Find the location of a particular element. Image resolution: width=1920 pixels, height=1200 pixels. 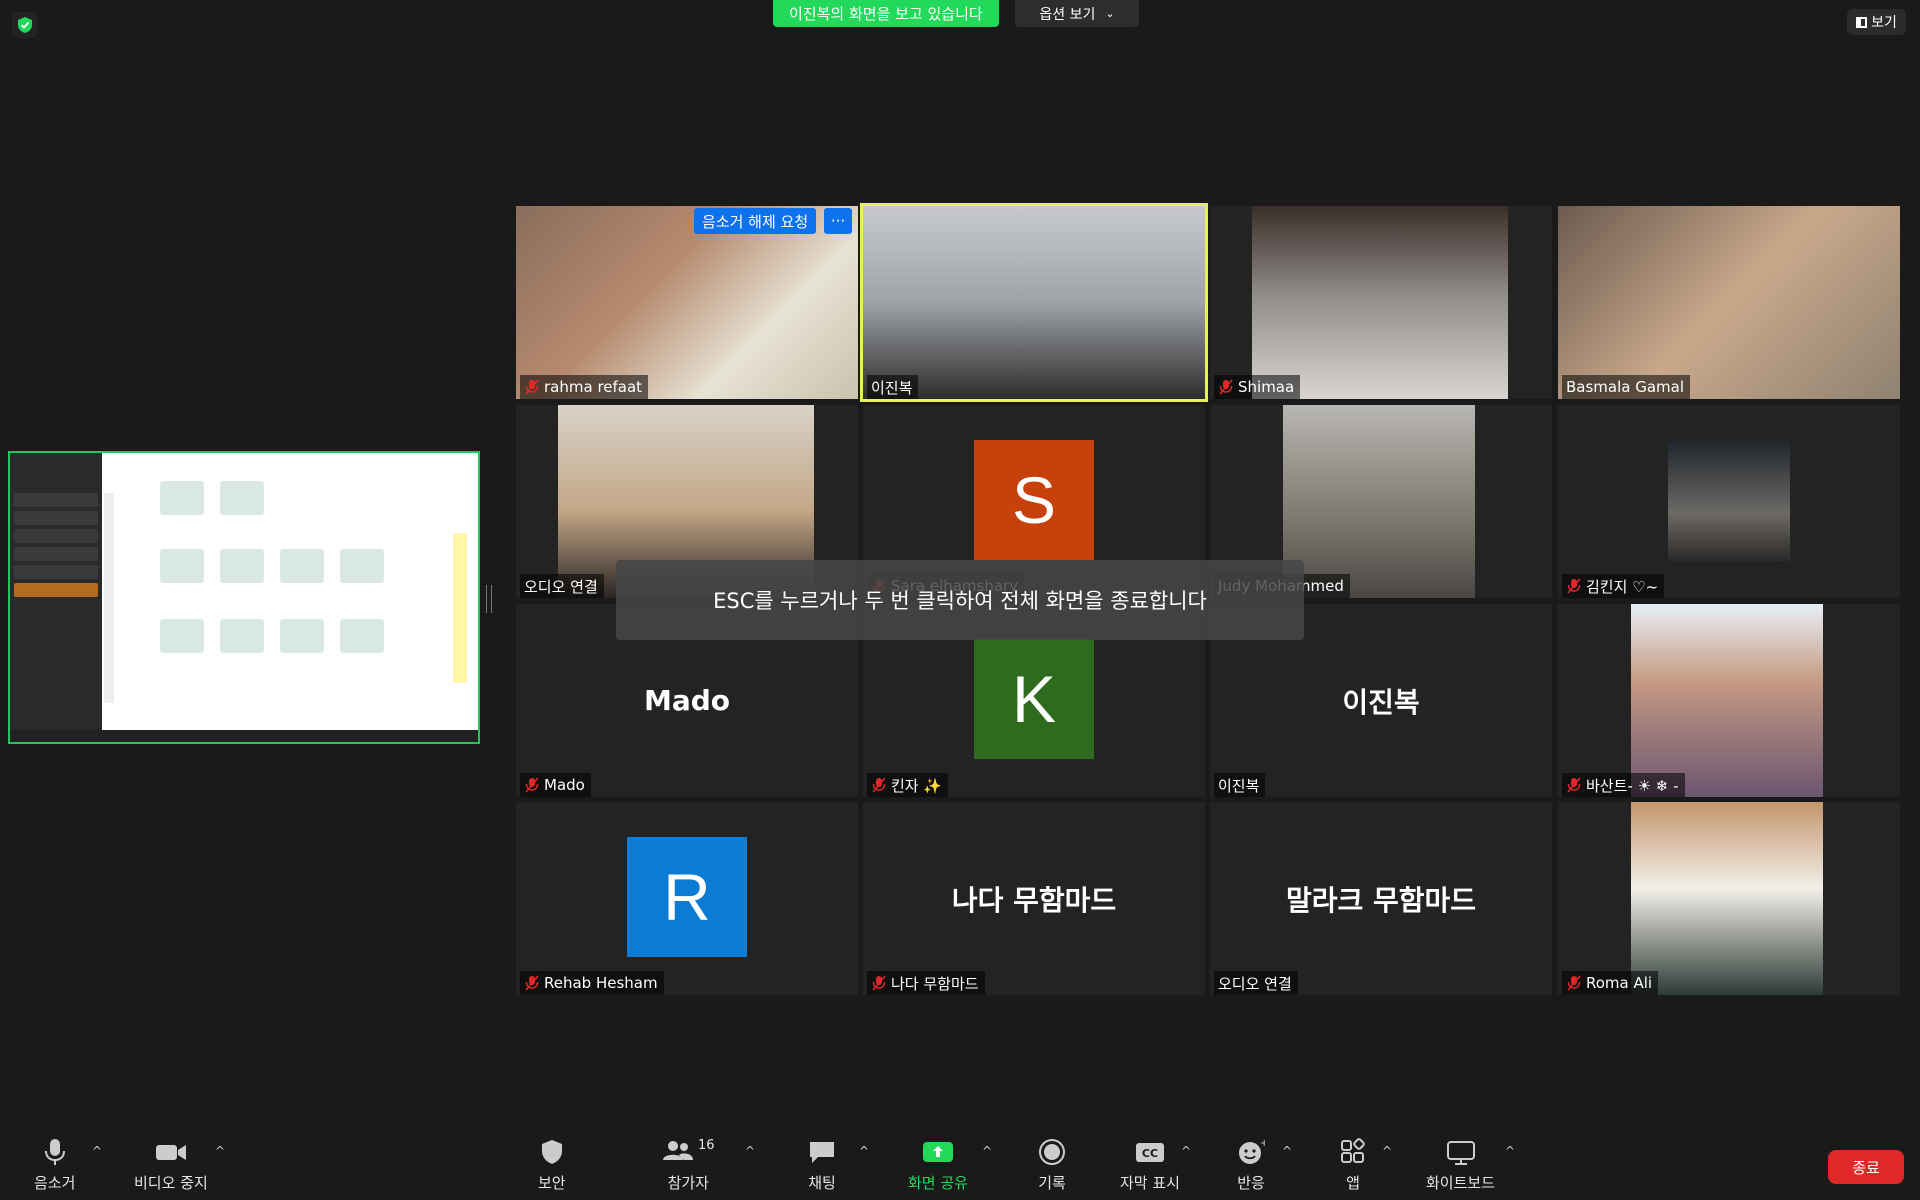

security-shield-icon is located at coordinates (25, 25).